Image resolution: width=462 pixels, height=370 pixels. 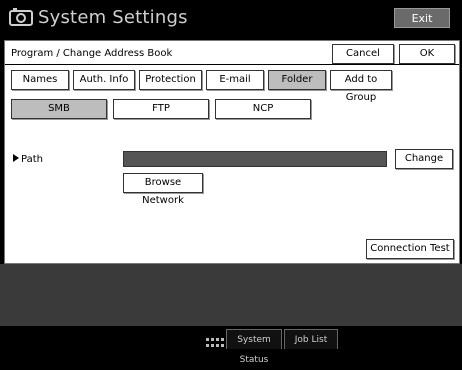 What do you see at coordinates (32, 159) in the screenshot?
I see `path-label-text: Path` at bounding box center [32, 159].